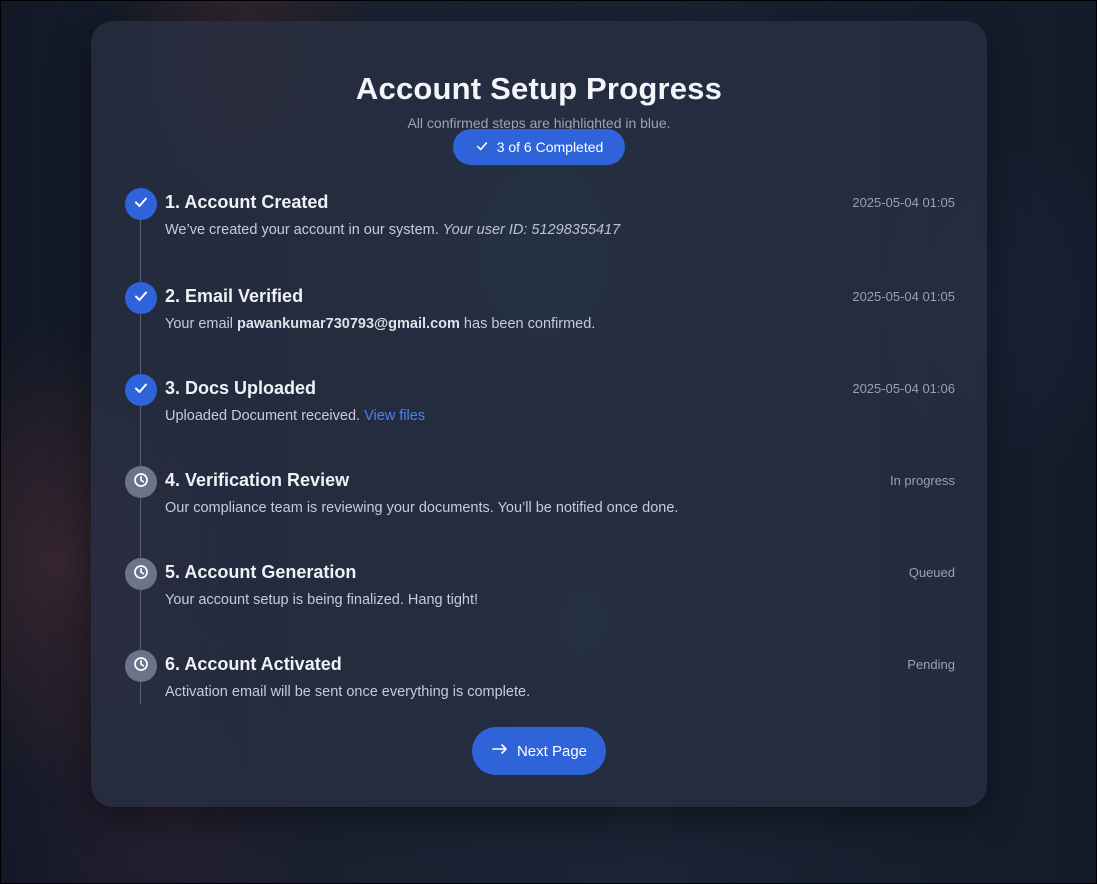 The width and height of the screenshot is (1097, 884). I want to click on completion-badge: 3 of 6 Completed, so click(539, 147).